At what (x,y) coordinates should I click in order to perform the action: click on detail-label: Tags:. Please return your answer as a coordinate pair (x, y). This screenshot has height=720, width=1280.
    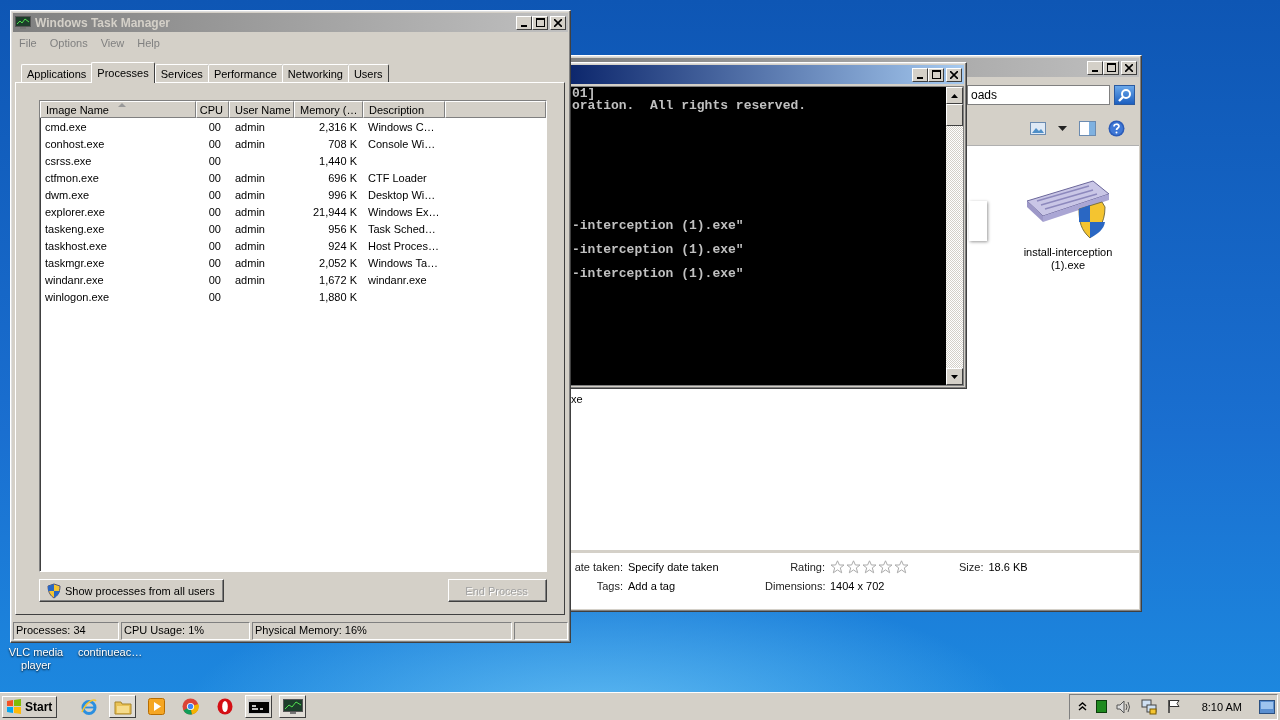
    Looking at the image, I should click on (609, 586).